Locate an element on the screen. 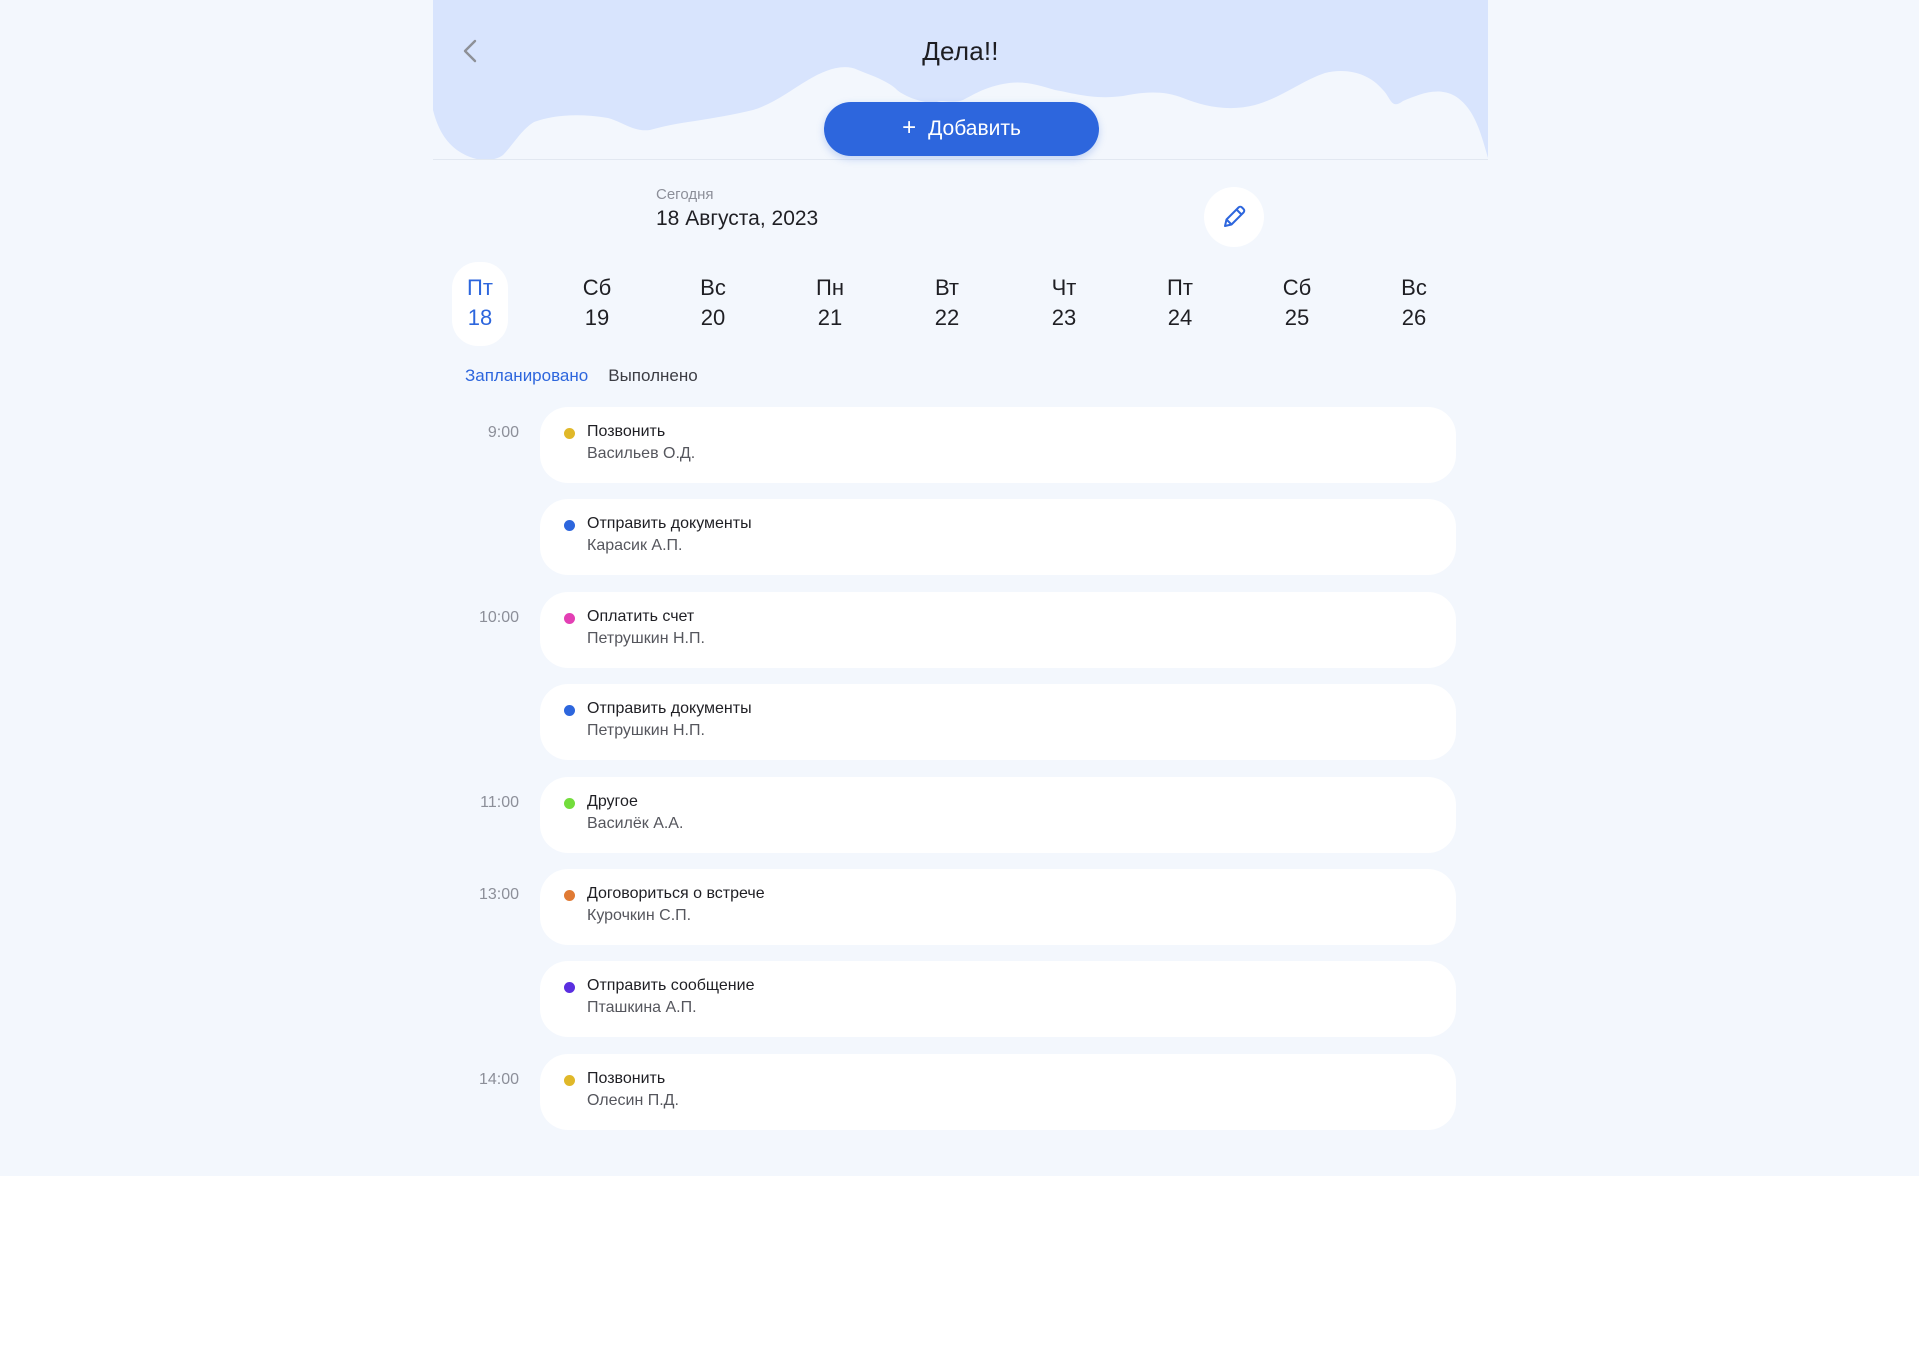 Image resolution: width=1919 pixels, height=1351 pixels. status-tabs: Запланировано Выполнено is located at coordinates (581, 376).